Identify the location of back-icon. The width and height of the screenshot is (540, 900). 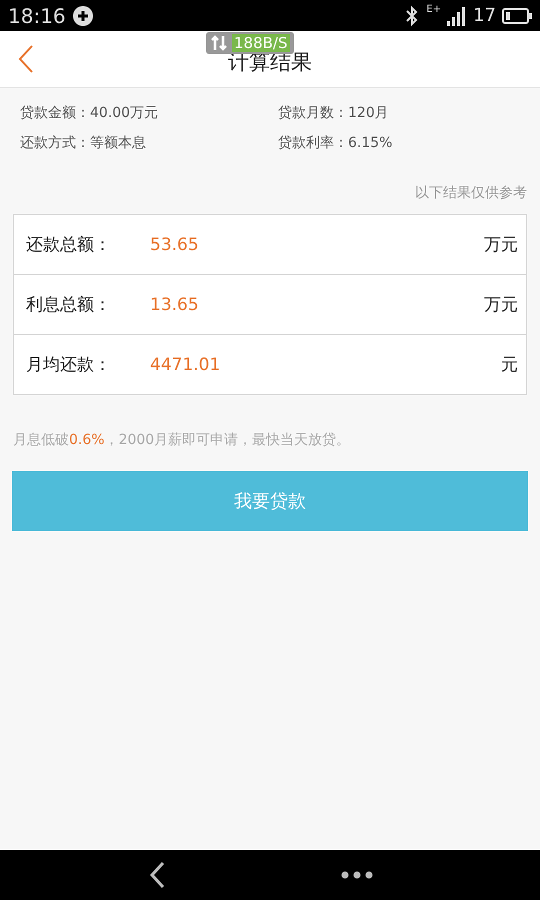
(157, 875).